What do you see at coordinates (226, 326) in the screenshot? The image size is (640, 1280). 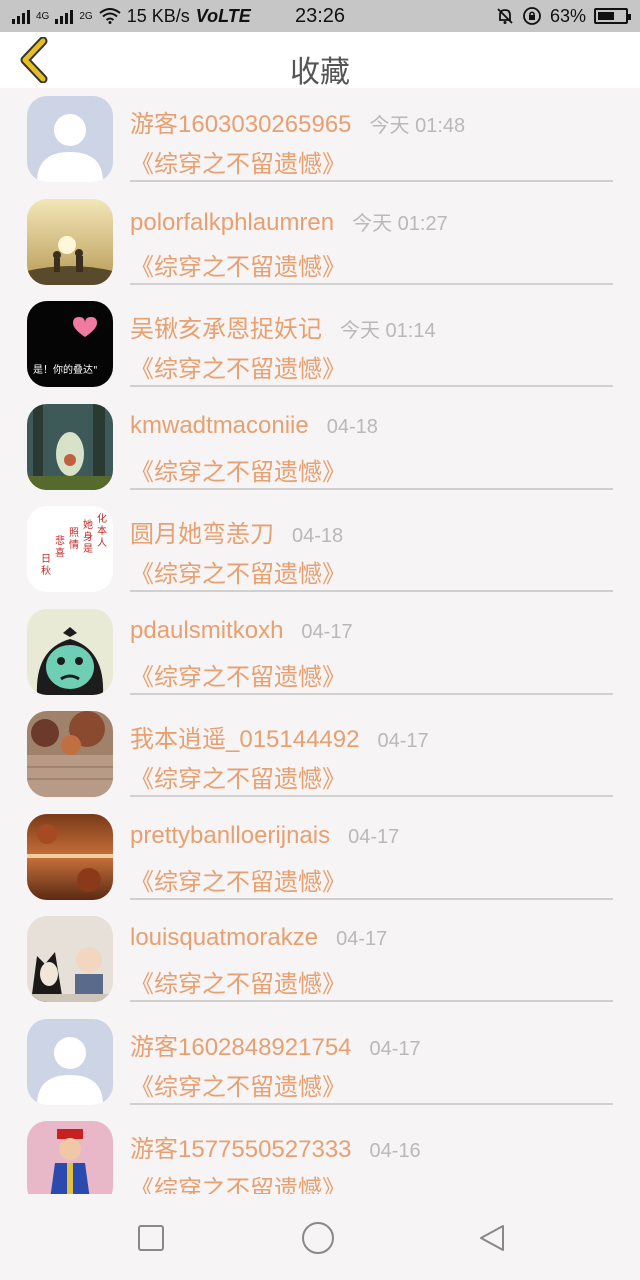 I see `user-name: 吴锹亥承恩捉妖记` at bounding box center [226, 326].